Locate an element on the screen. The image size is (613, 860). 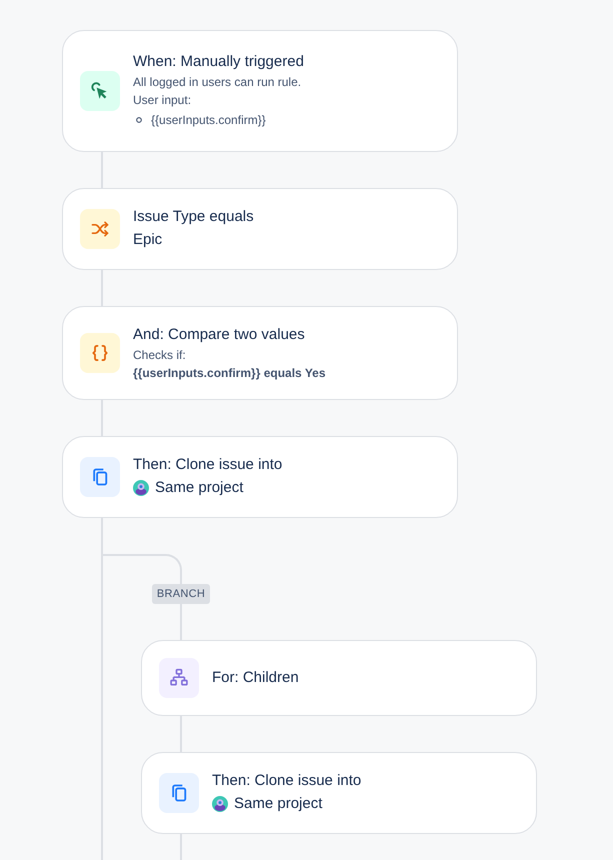
step-title: And: Compare two values is located at coordinates (219, 335).